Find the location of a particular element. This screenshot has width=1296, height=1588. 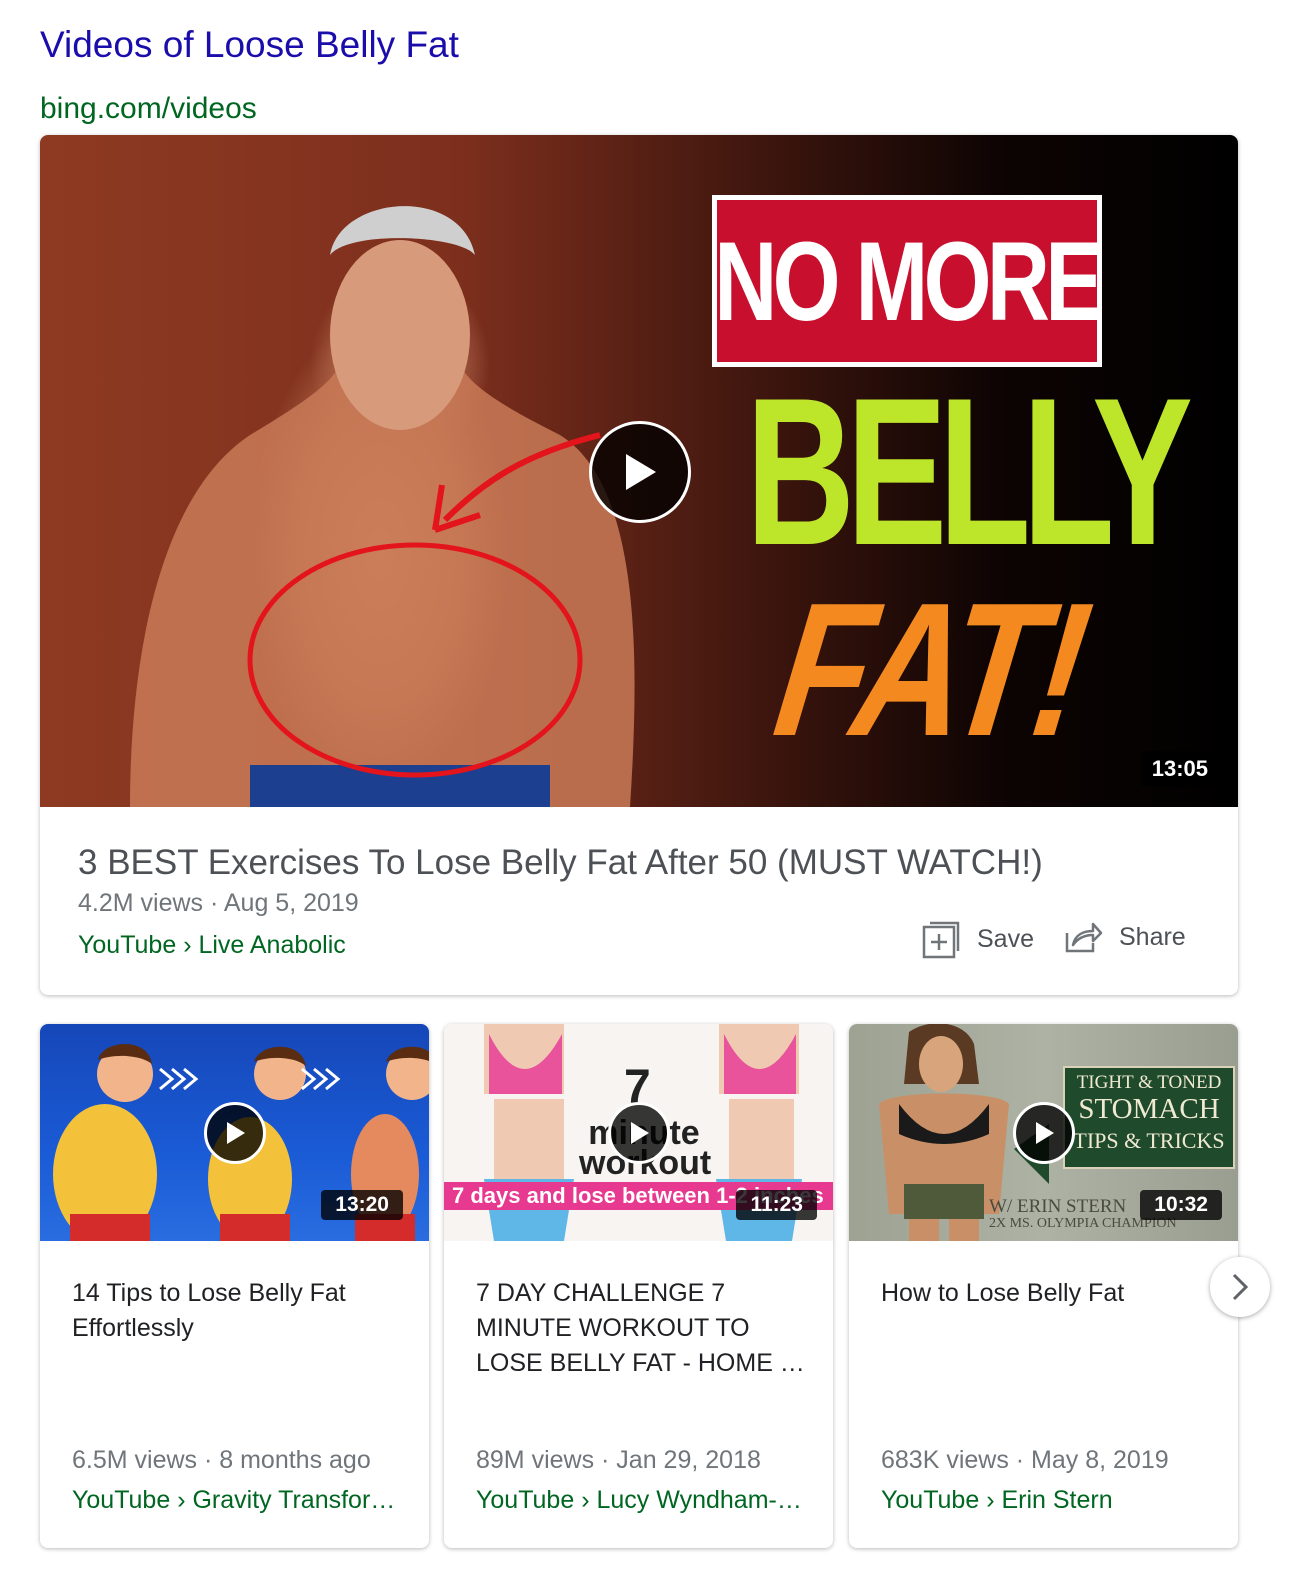

video-meta: 6.5M views · 8 months ago is located at coordinates (221, 1460).